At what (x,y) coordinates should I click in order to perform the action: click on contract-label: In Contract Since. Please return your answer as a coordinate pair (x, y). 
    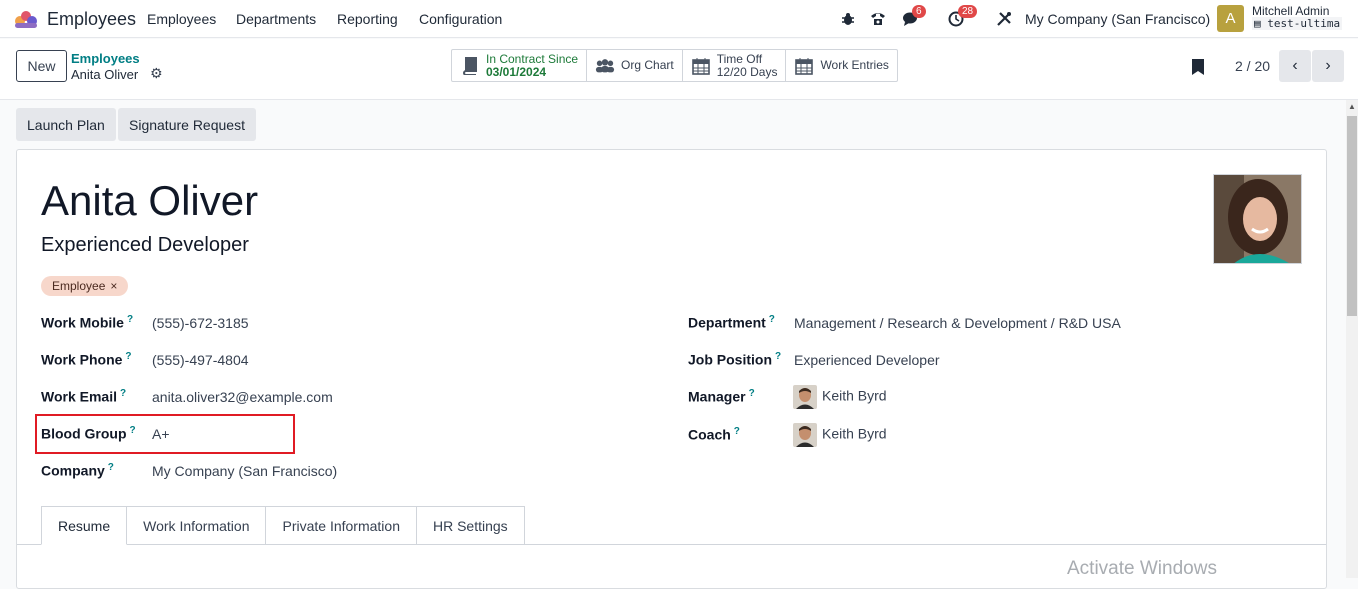
    Looking at the image, I should click on (532, 58).